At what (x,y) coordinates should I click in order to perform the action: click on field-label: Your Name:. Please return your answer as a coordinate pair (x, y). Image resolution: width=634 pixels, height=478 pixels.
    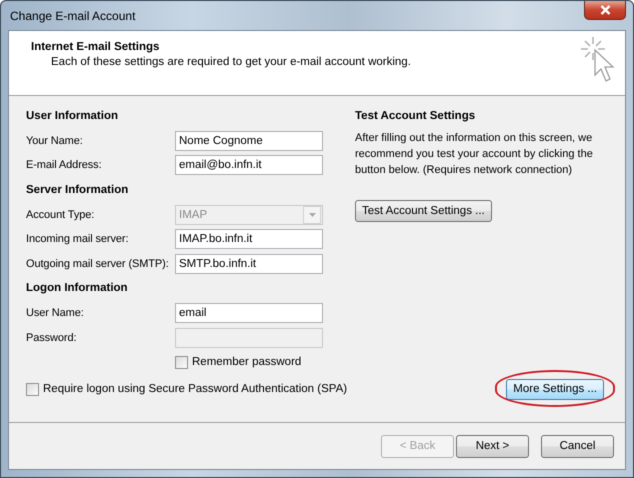
    Looking at the image, I should click on (55, 140).